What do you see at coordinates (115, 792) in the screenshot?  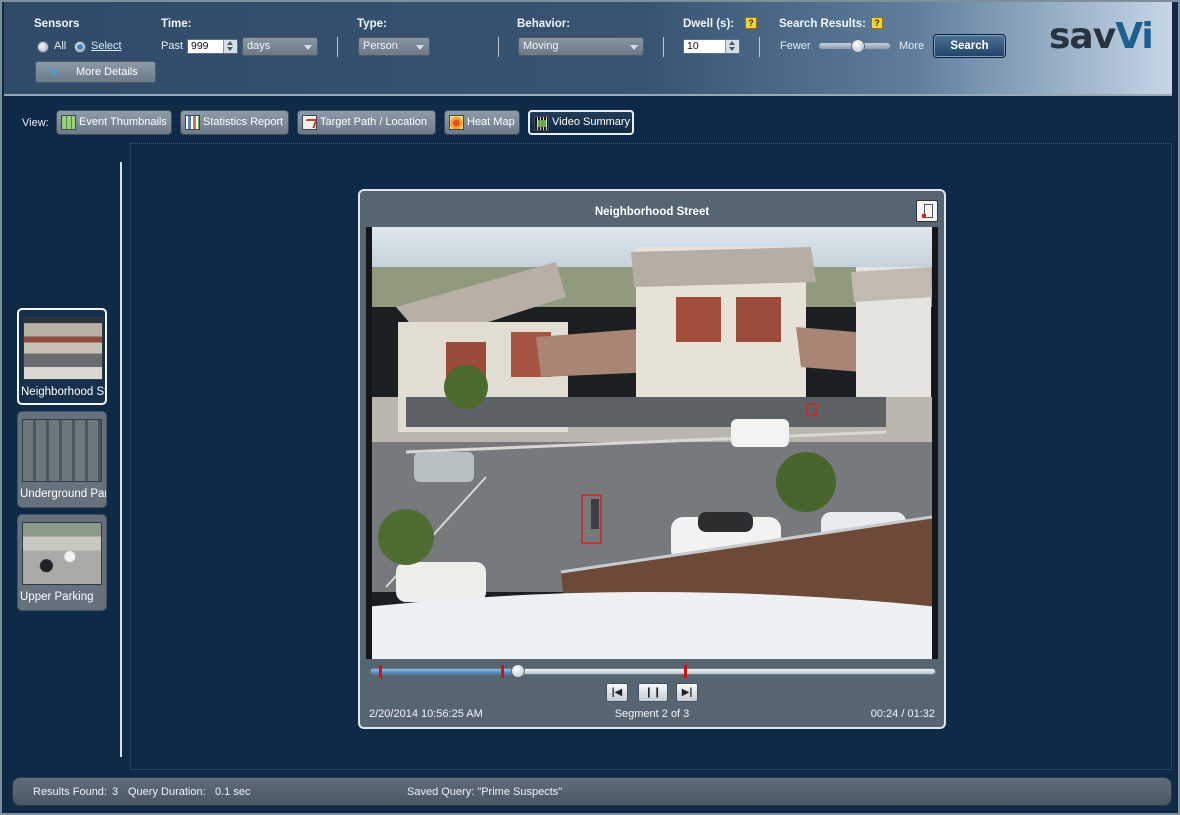 I see `results-found-value: 3` at bounding box center [115, 792].